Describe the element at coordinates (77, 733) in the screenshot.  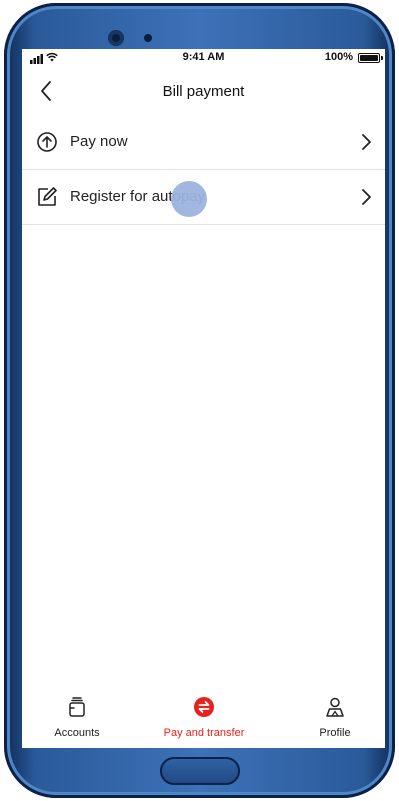
I see `tab-label: Accounts` at that location.